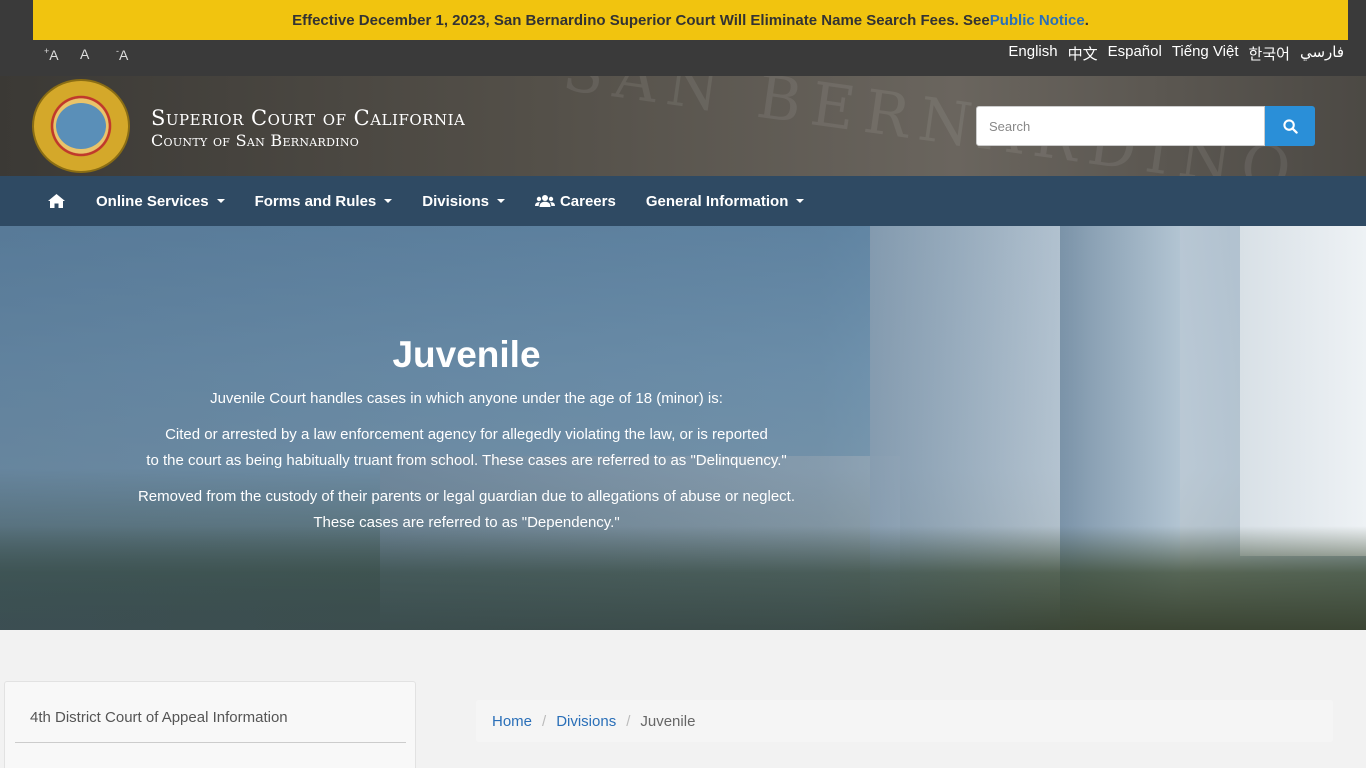 The width and height of the screenshot is (1366, 768). Describe the element at coordinates (1120, 126) in the screenshot. I see `search-input` at that location.